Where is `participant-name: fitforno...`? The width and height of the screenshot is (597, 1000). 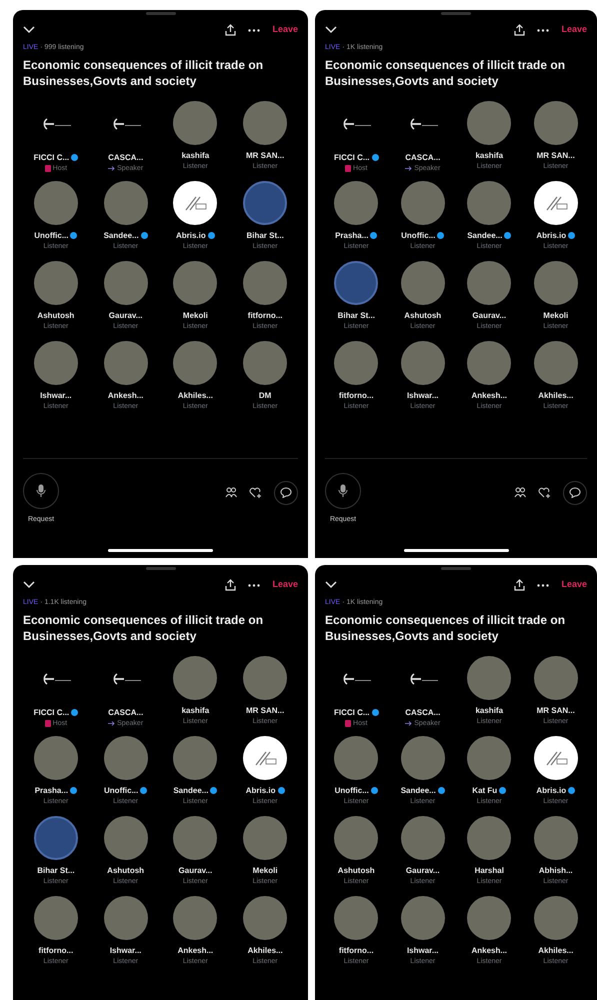 participant-name: fitforno... is located at coordinates (356, 950).